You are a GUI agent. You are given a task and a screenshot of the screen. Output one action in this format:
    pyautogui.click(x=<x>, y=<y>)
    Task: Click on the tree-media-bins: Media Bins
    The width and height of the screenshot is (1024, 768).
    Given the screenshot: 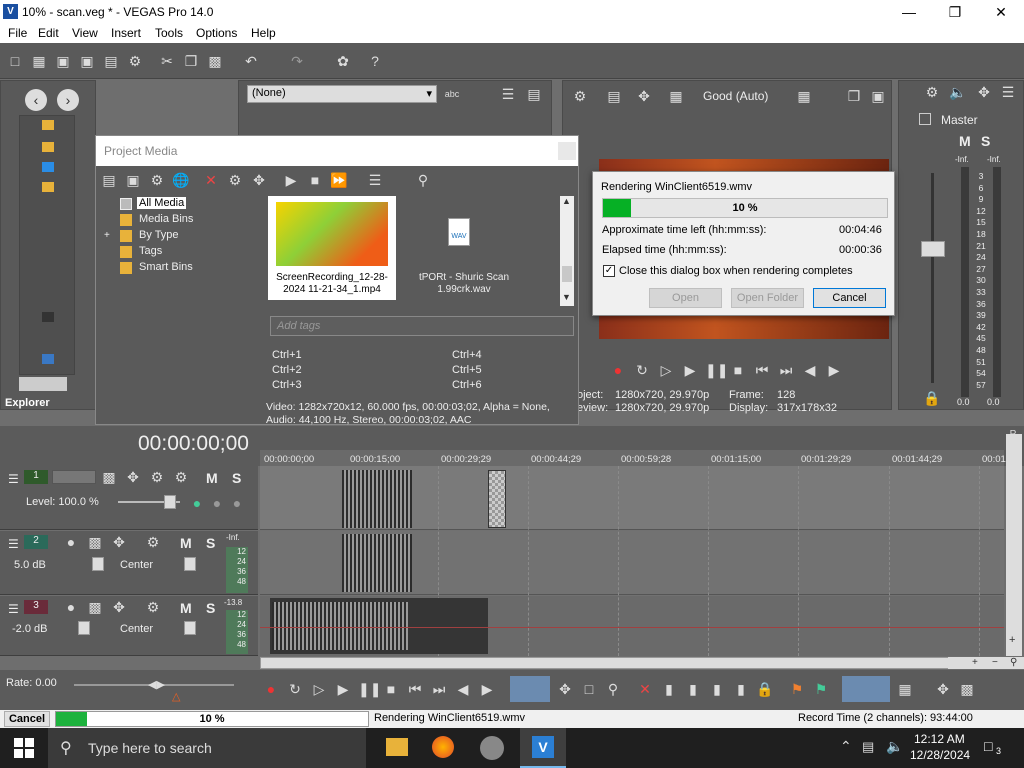 What is the action you would take?
    pyautogui.click(x=166, y=219)
    